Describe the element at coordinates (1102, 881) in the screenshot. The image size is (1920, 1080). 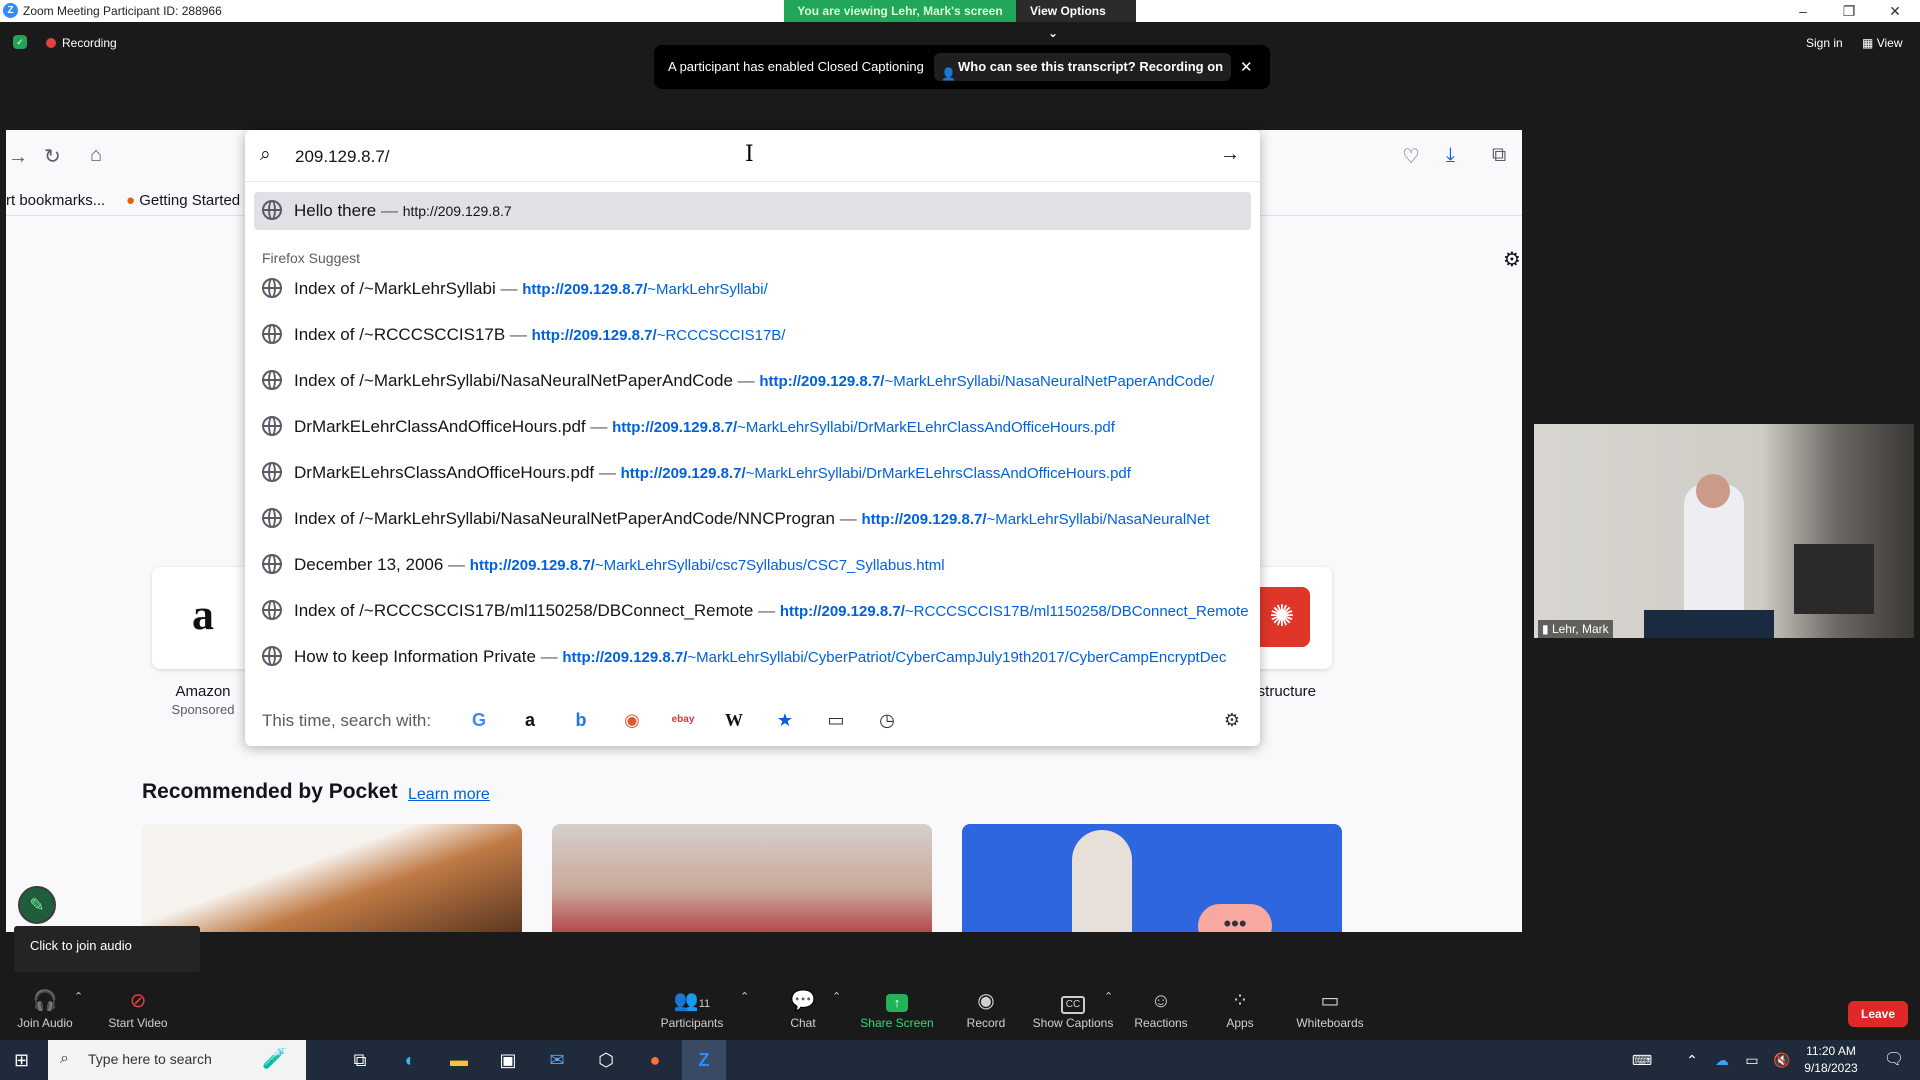
I see `figure-illustration` at that location.